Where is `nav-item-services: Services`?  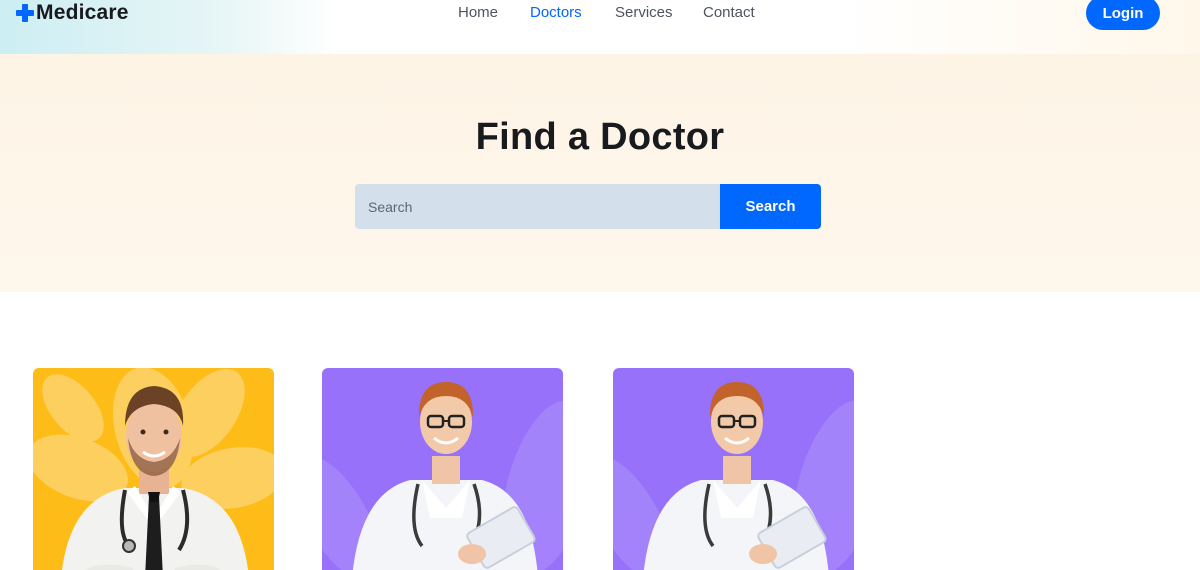 nav-item-services: Services is located at coordinates (644, 12).